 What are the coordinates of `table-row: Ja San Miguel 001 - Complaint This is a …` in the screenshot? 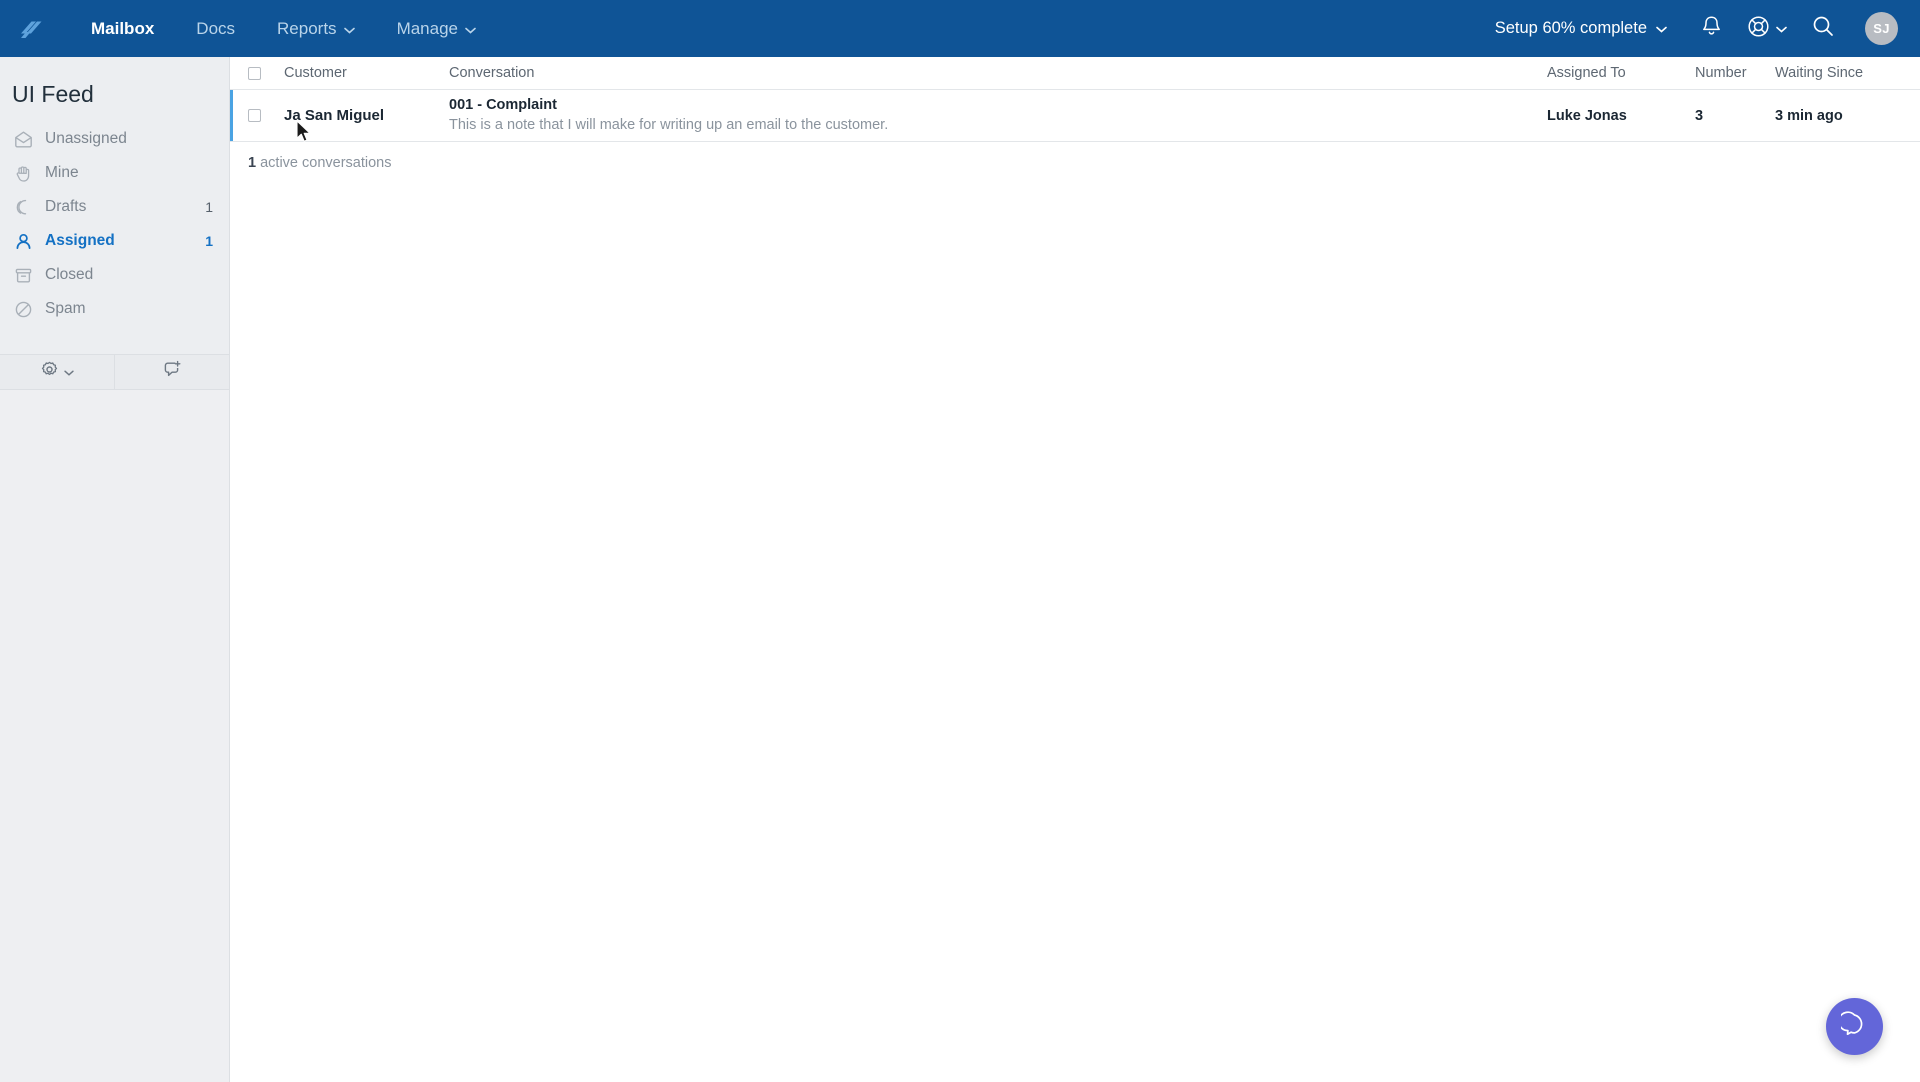 It's located at (1075, 116).